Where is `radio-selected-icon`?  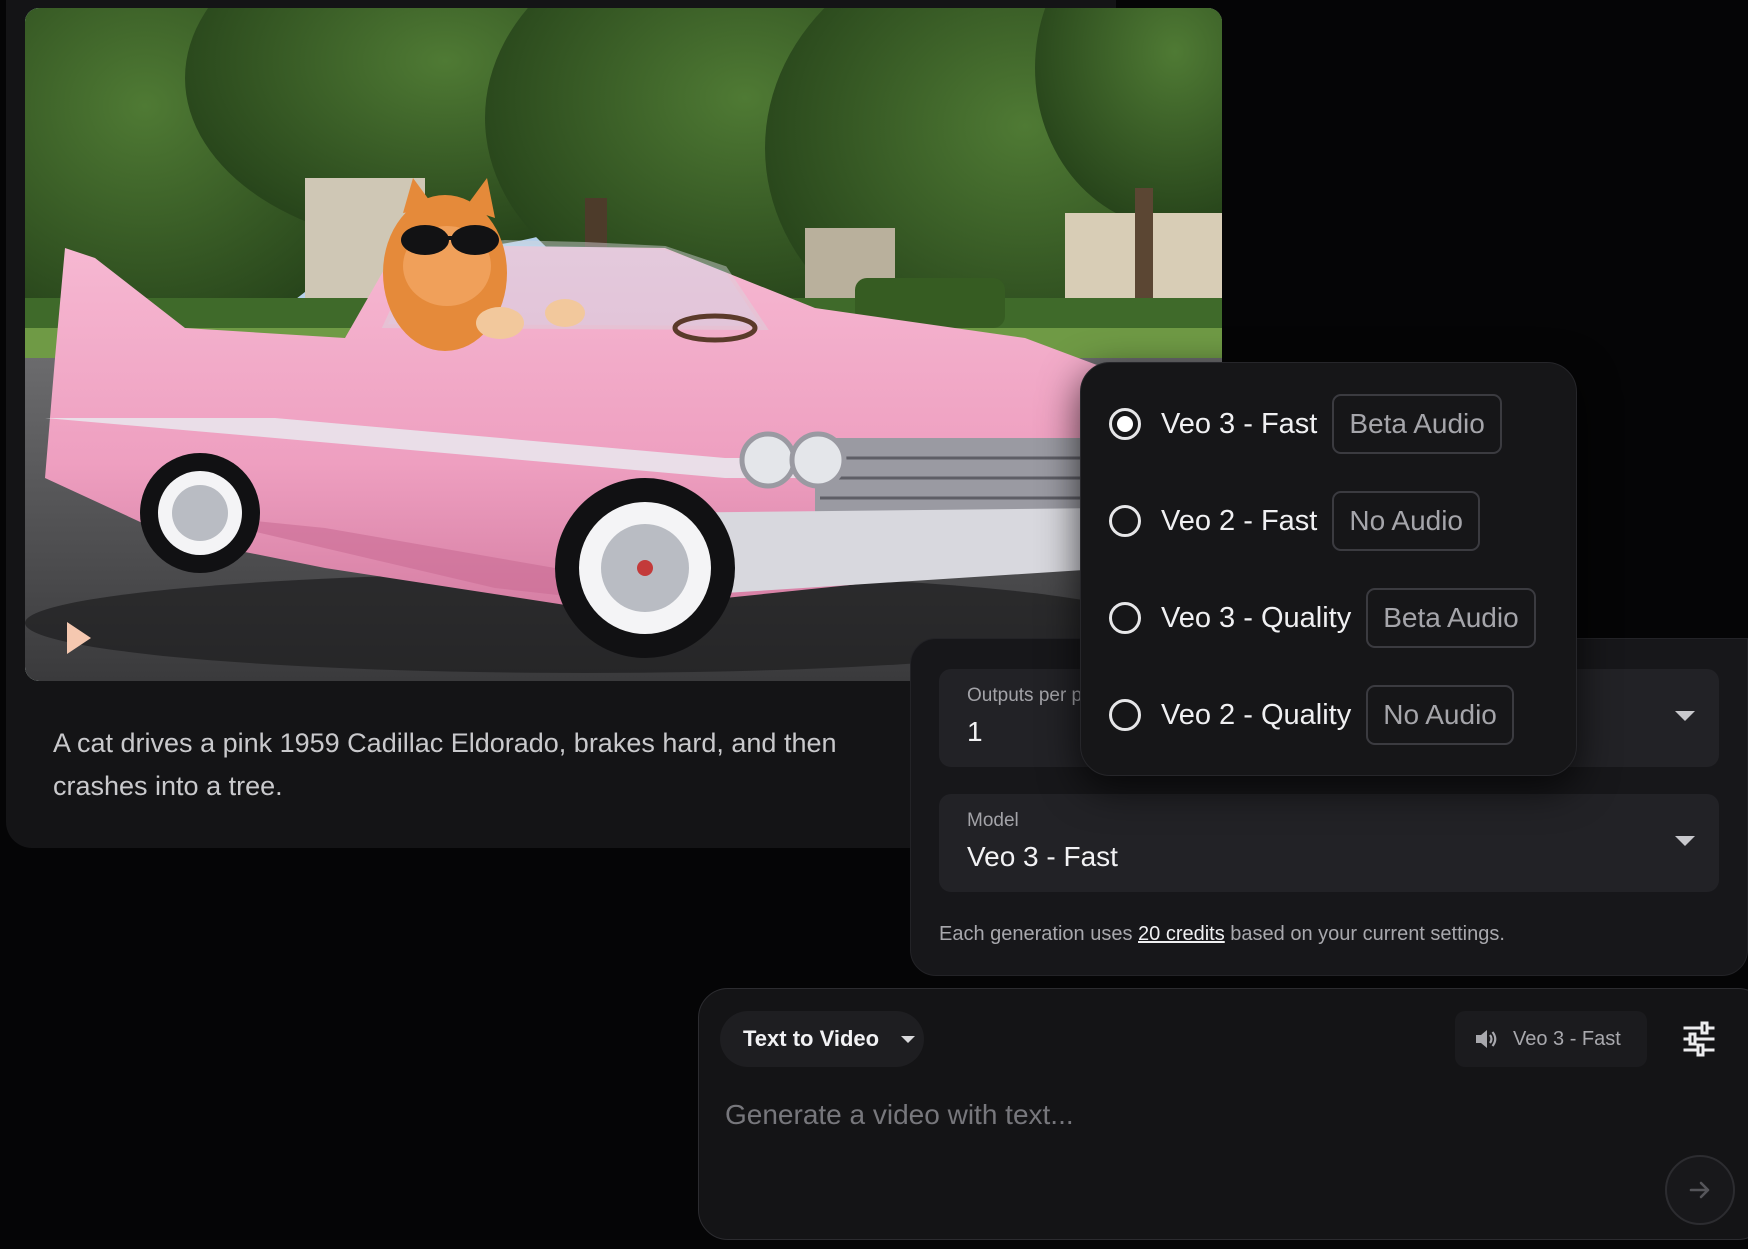 radio-selected-icon is located at coordinates (1125, 424).